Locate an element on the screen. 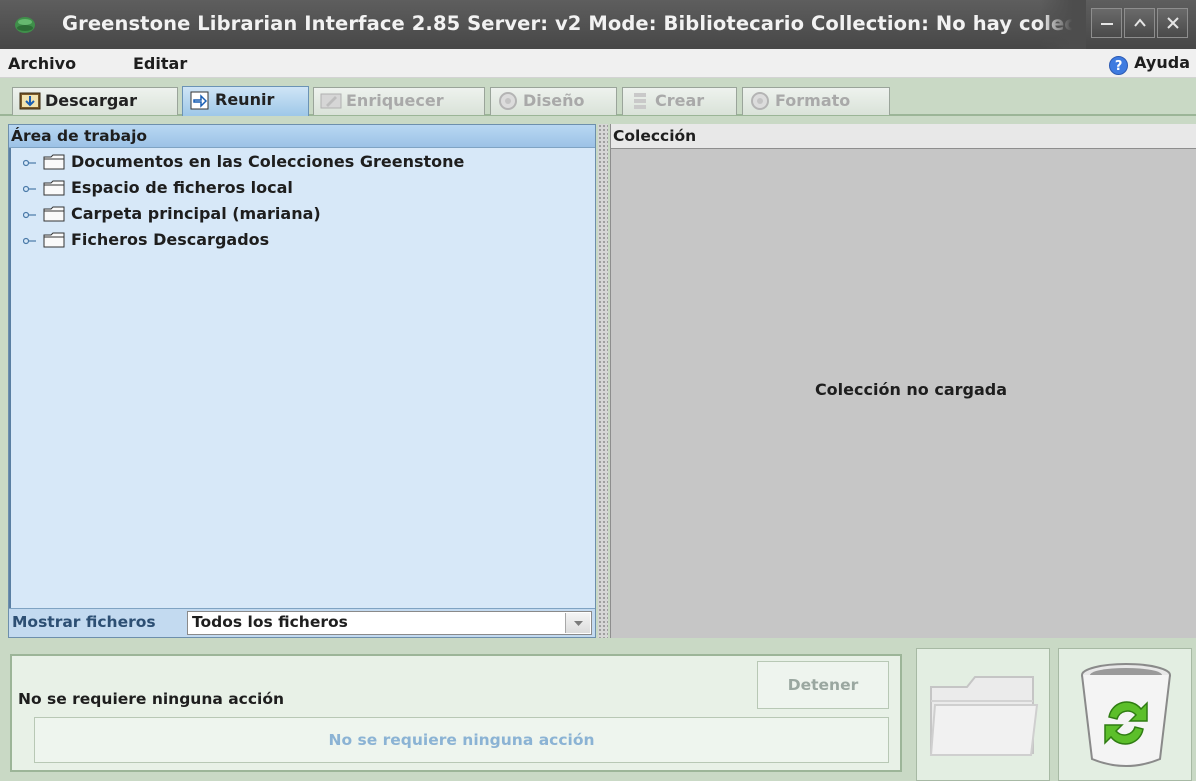 This screenshot has height=781, width=1196. chevron-down-icon is located at coordinates (578, 623).